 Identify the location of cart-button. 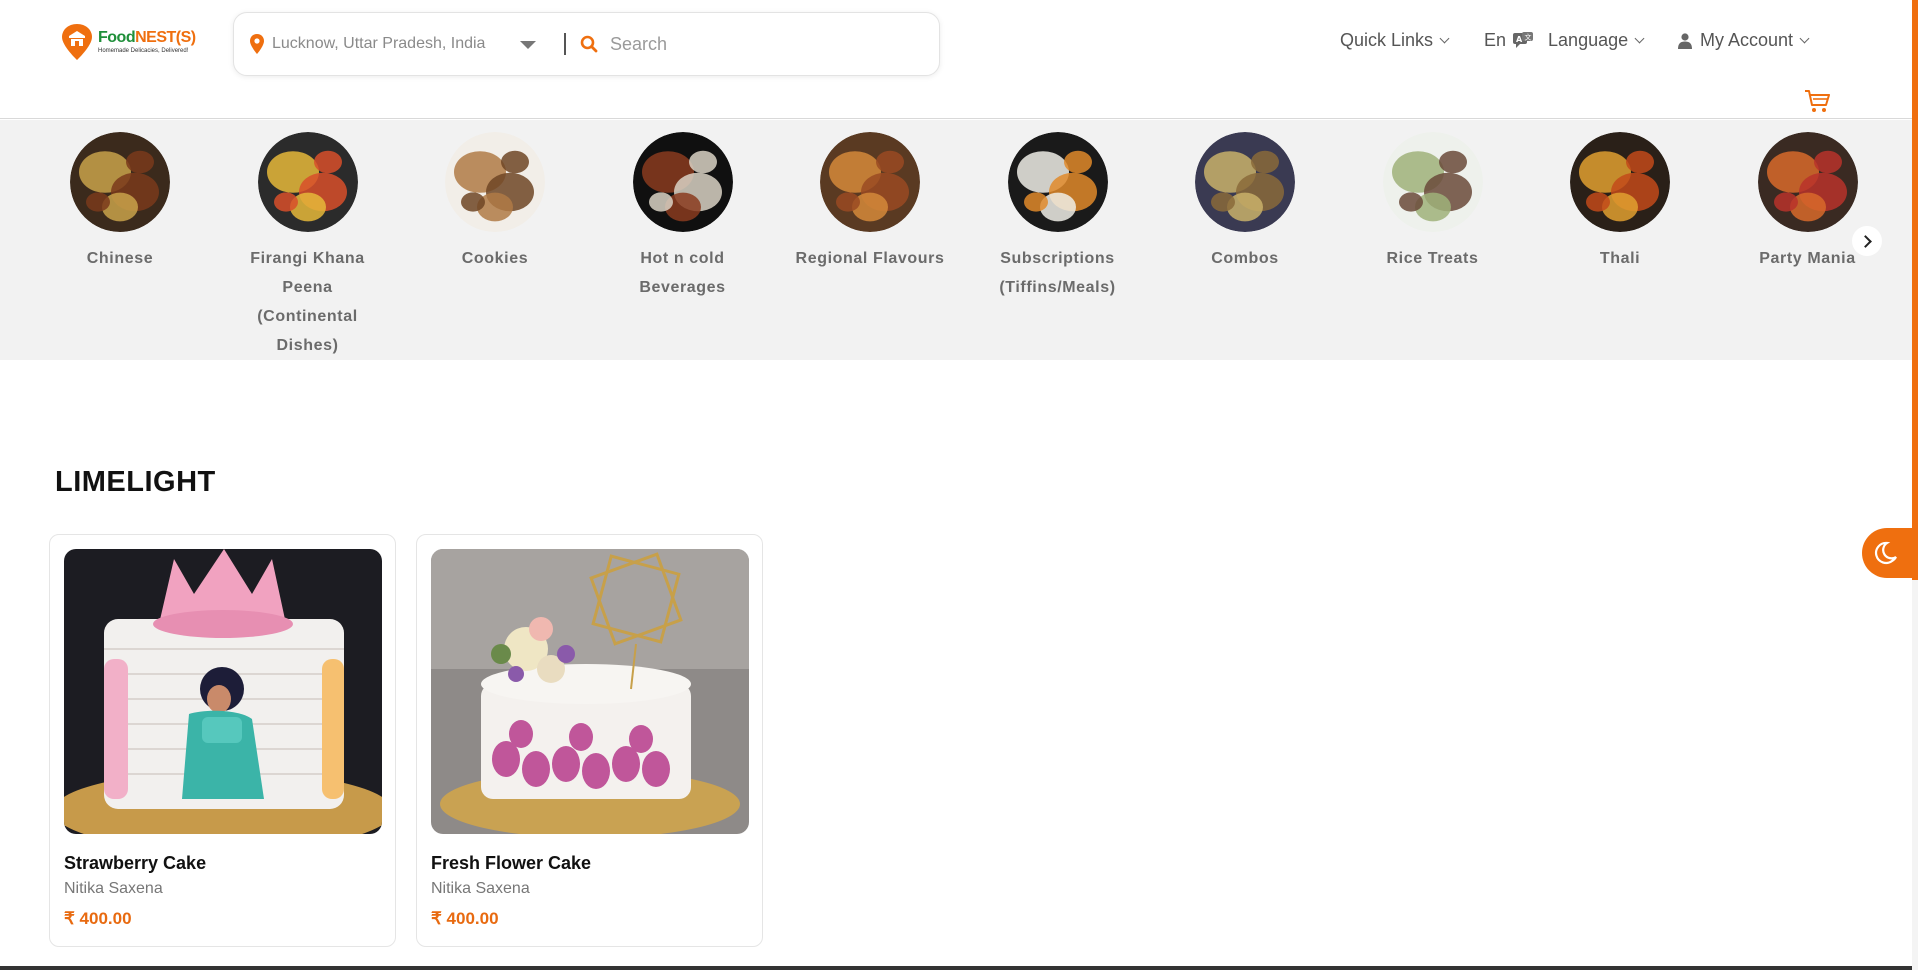
(1817, 103).